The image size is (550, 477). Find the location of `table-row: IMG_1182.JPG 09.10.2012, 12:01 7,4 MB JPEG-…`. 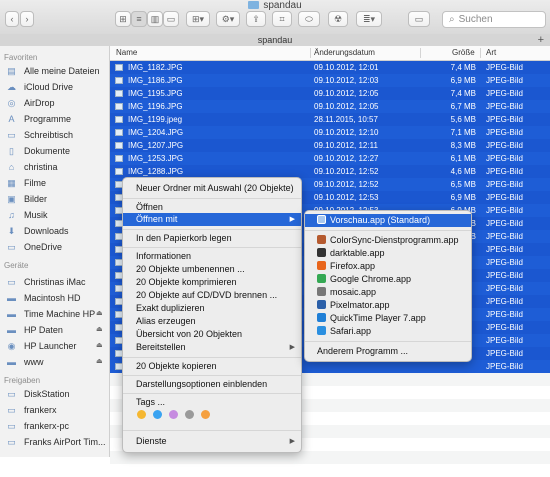

table-row: IMG_1182.JPG 09.10.2012, 12:01 7,4 MB JPEG-… is located at coordinates (330, 67).